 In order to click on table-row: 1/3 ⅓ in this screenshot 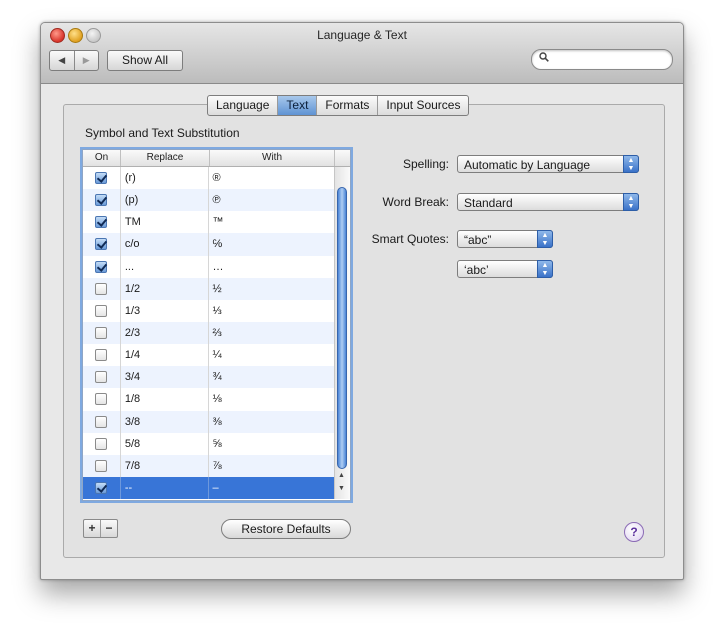, I will do `click(209, 310)`.